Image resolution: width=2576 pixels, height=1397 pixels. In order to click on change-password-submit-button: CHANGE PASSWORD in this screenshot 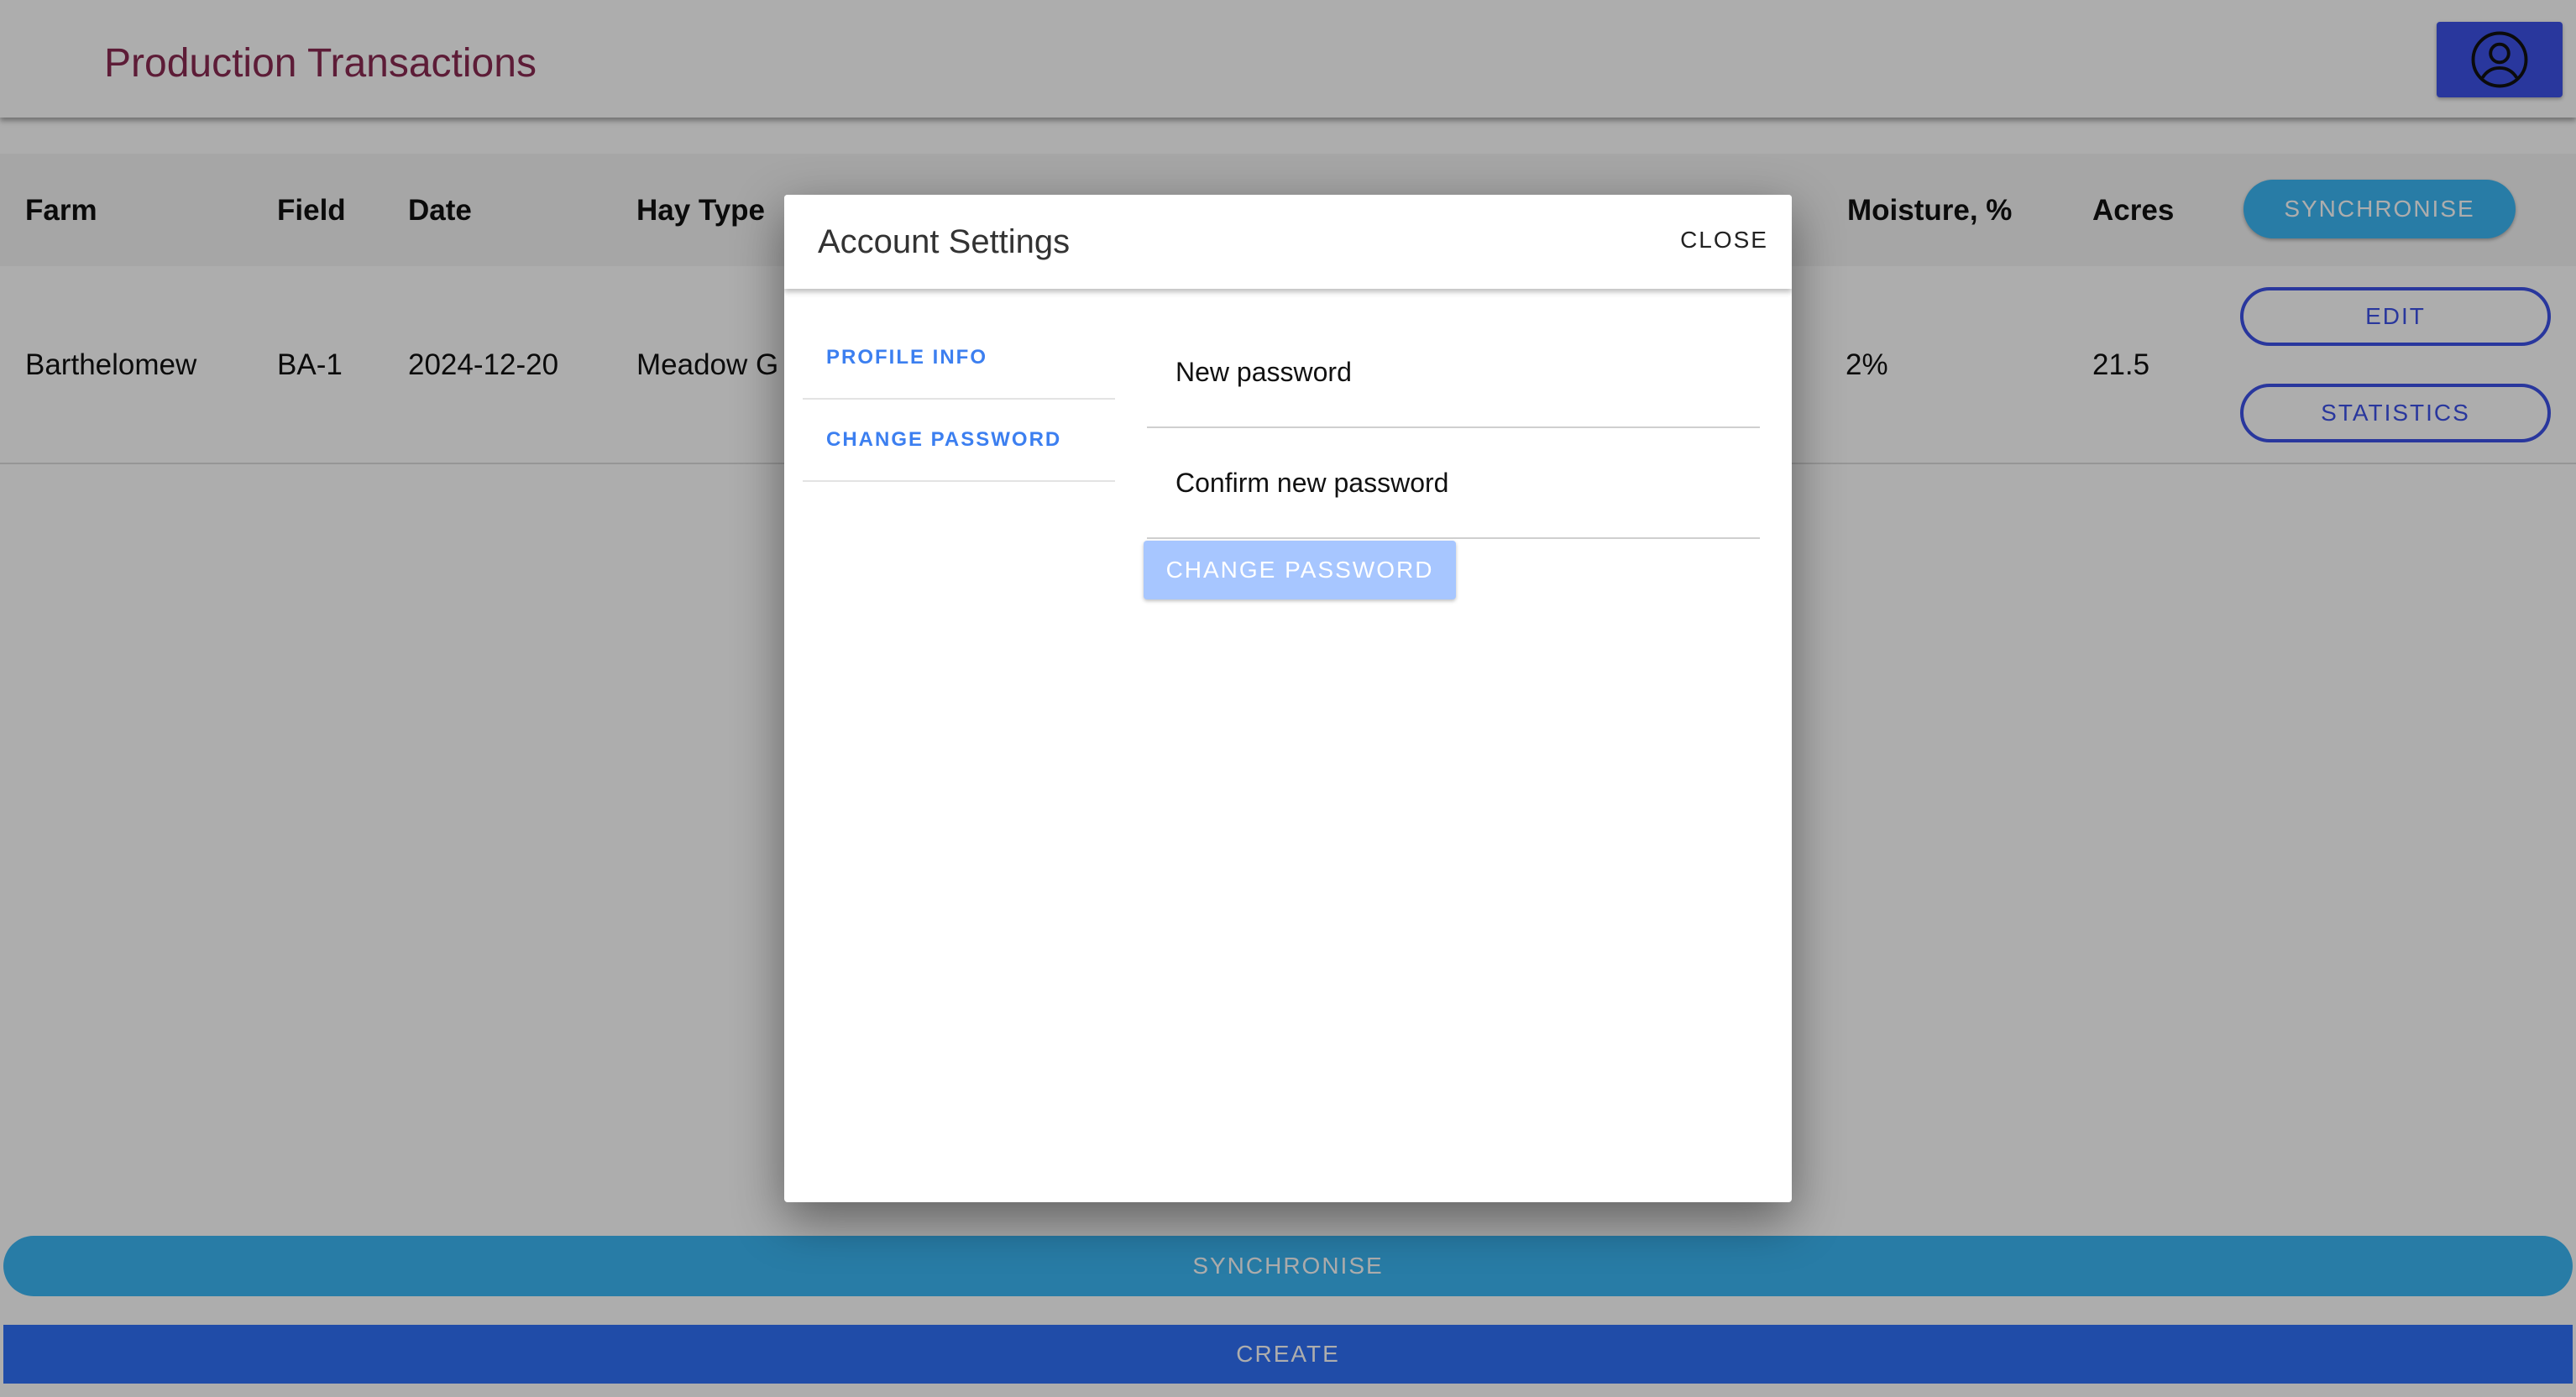, I will do `click(1300, 570)`.